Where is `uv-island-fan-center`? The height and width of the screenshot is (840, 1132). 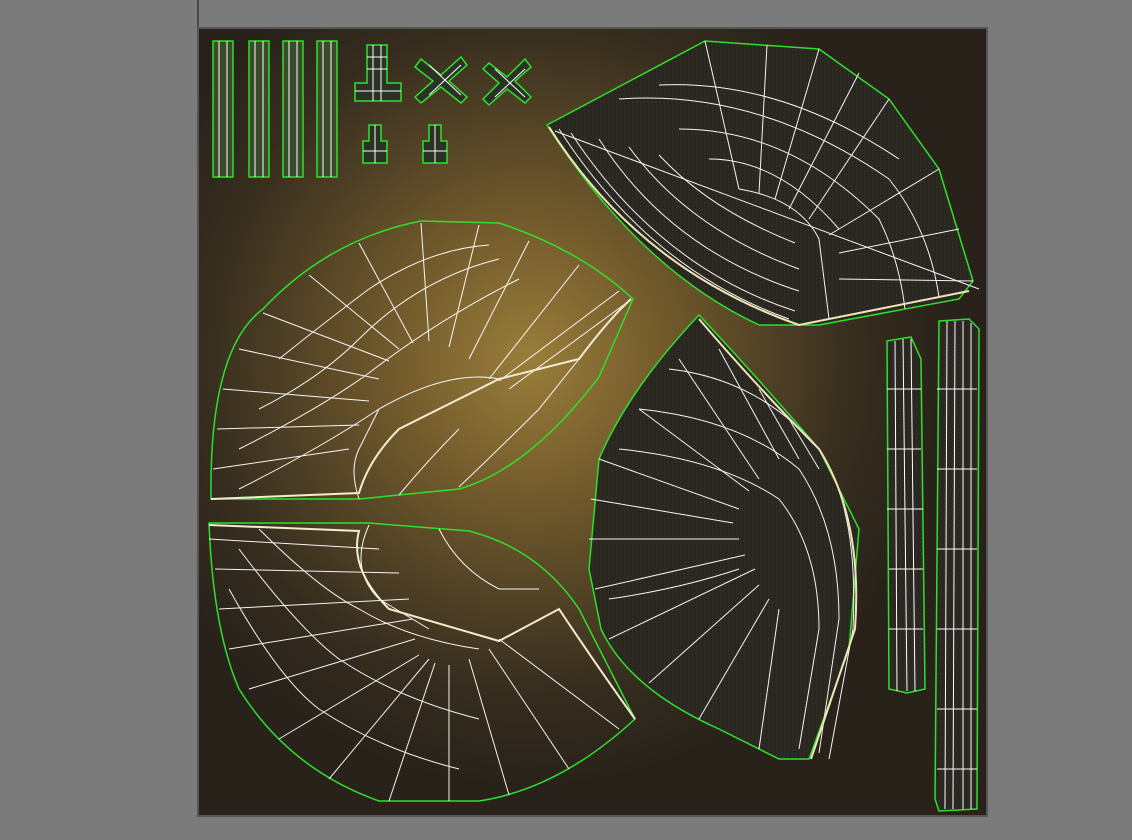
uv-island-fan-center is located at coordinates (724, 536).